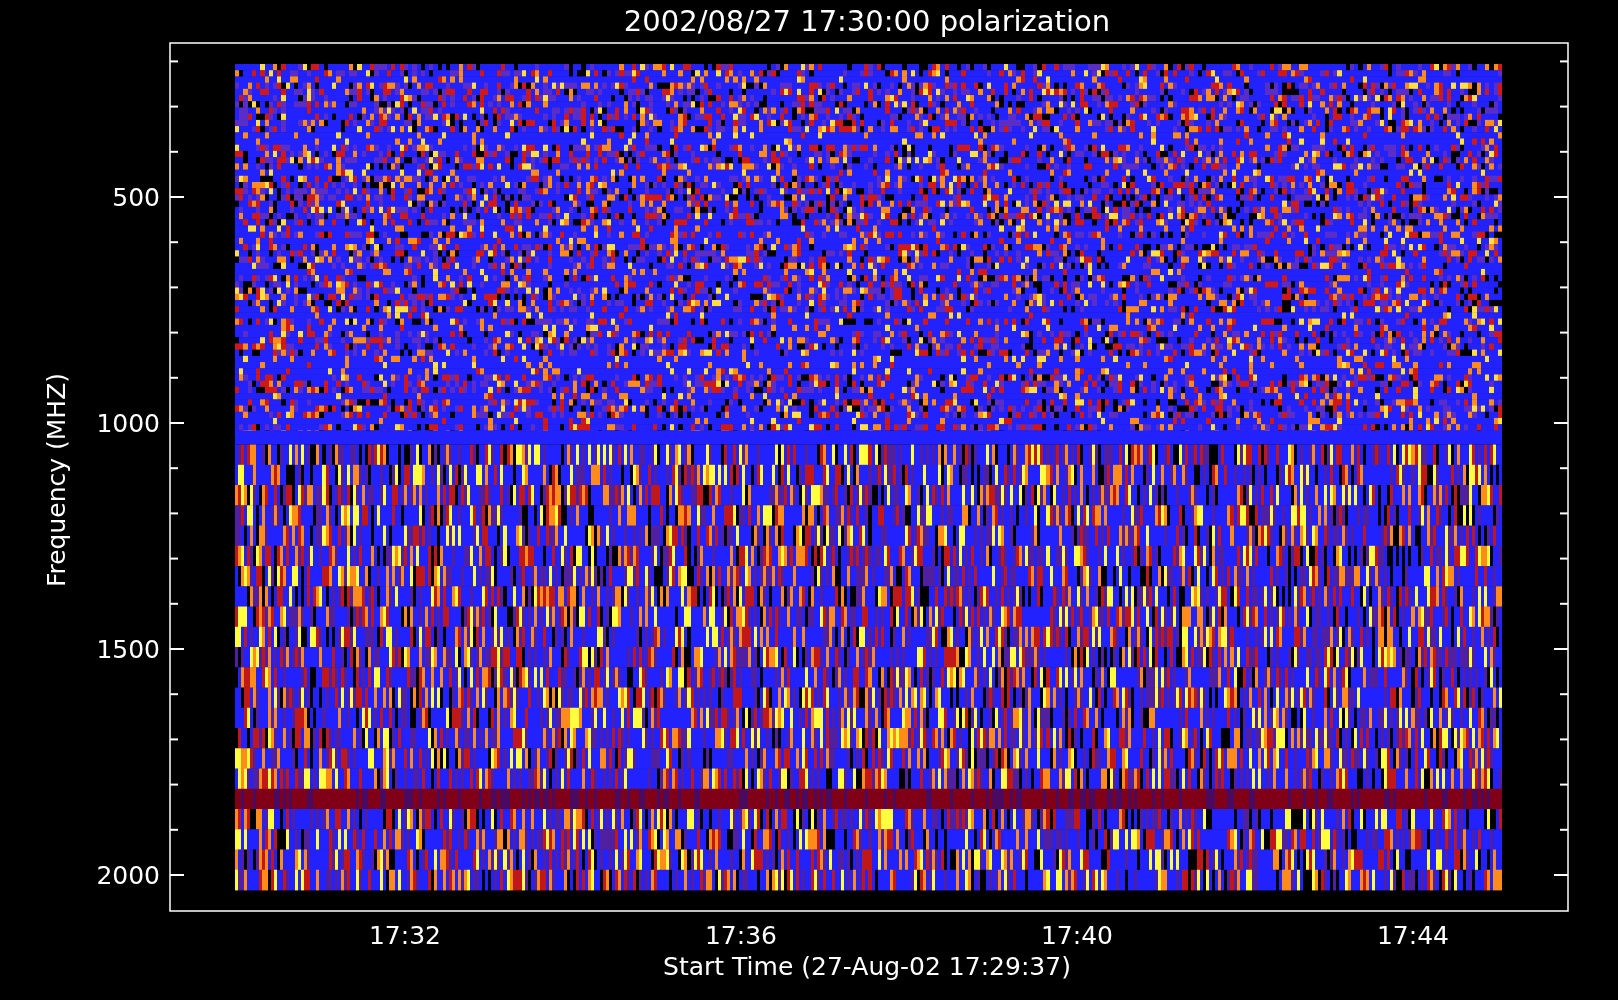  I want to click on y-tick-label: 2000, so click(128, 875).